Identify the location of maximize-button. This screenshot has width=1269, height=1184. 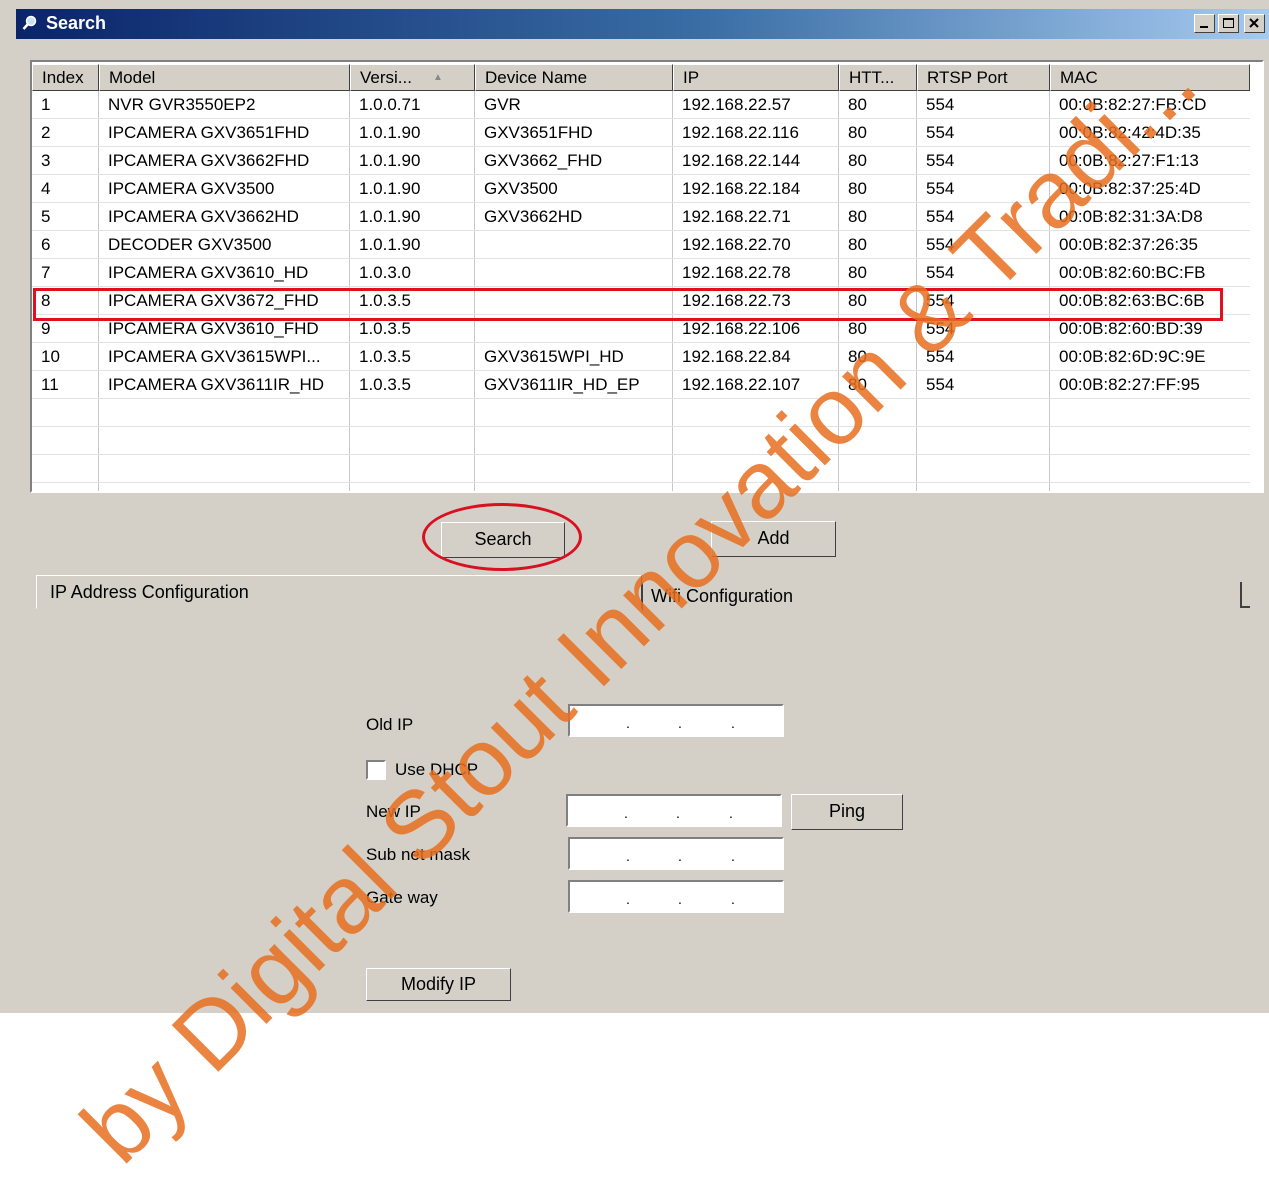
(1228, 23).